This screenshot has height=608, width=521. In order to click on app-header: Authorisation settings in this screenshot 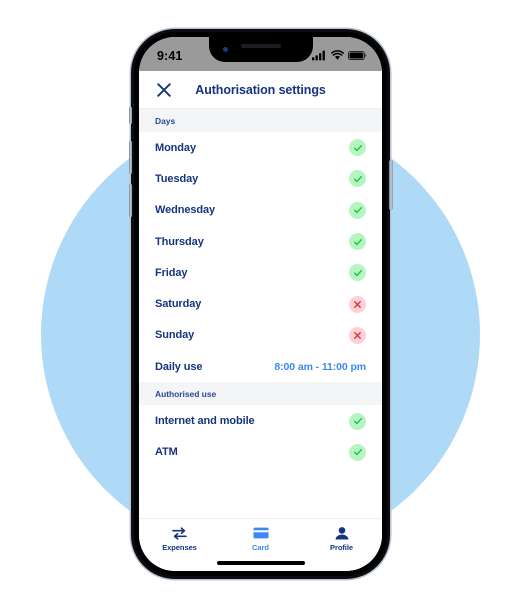, I will do `click(260, 90)`.